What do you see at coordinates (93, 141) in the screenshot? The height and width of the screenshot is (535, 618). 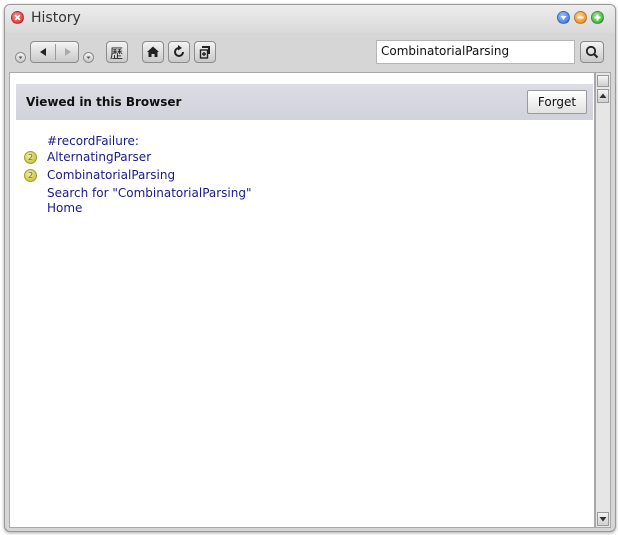 I see `history-item-link: #recordFailure:` at bounding box center [93, 141].